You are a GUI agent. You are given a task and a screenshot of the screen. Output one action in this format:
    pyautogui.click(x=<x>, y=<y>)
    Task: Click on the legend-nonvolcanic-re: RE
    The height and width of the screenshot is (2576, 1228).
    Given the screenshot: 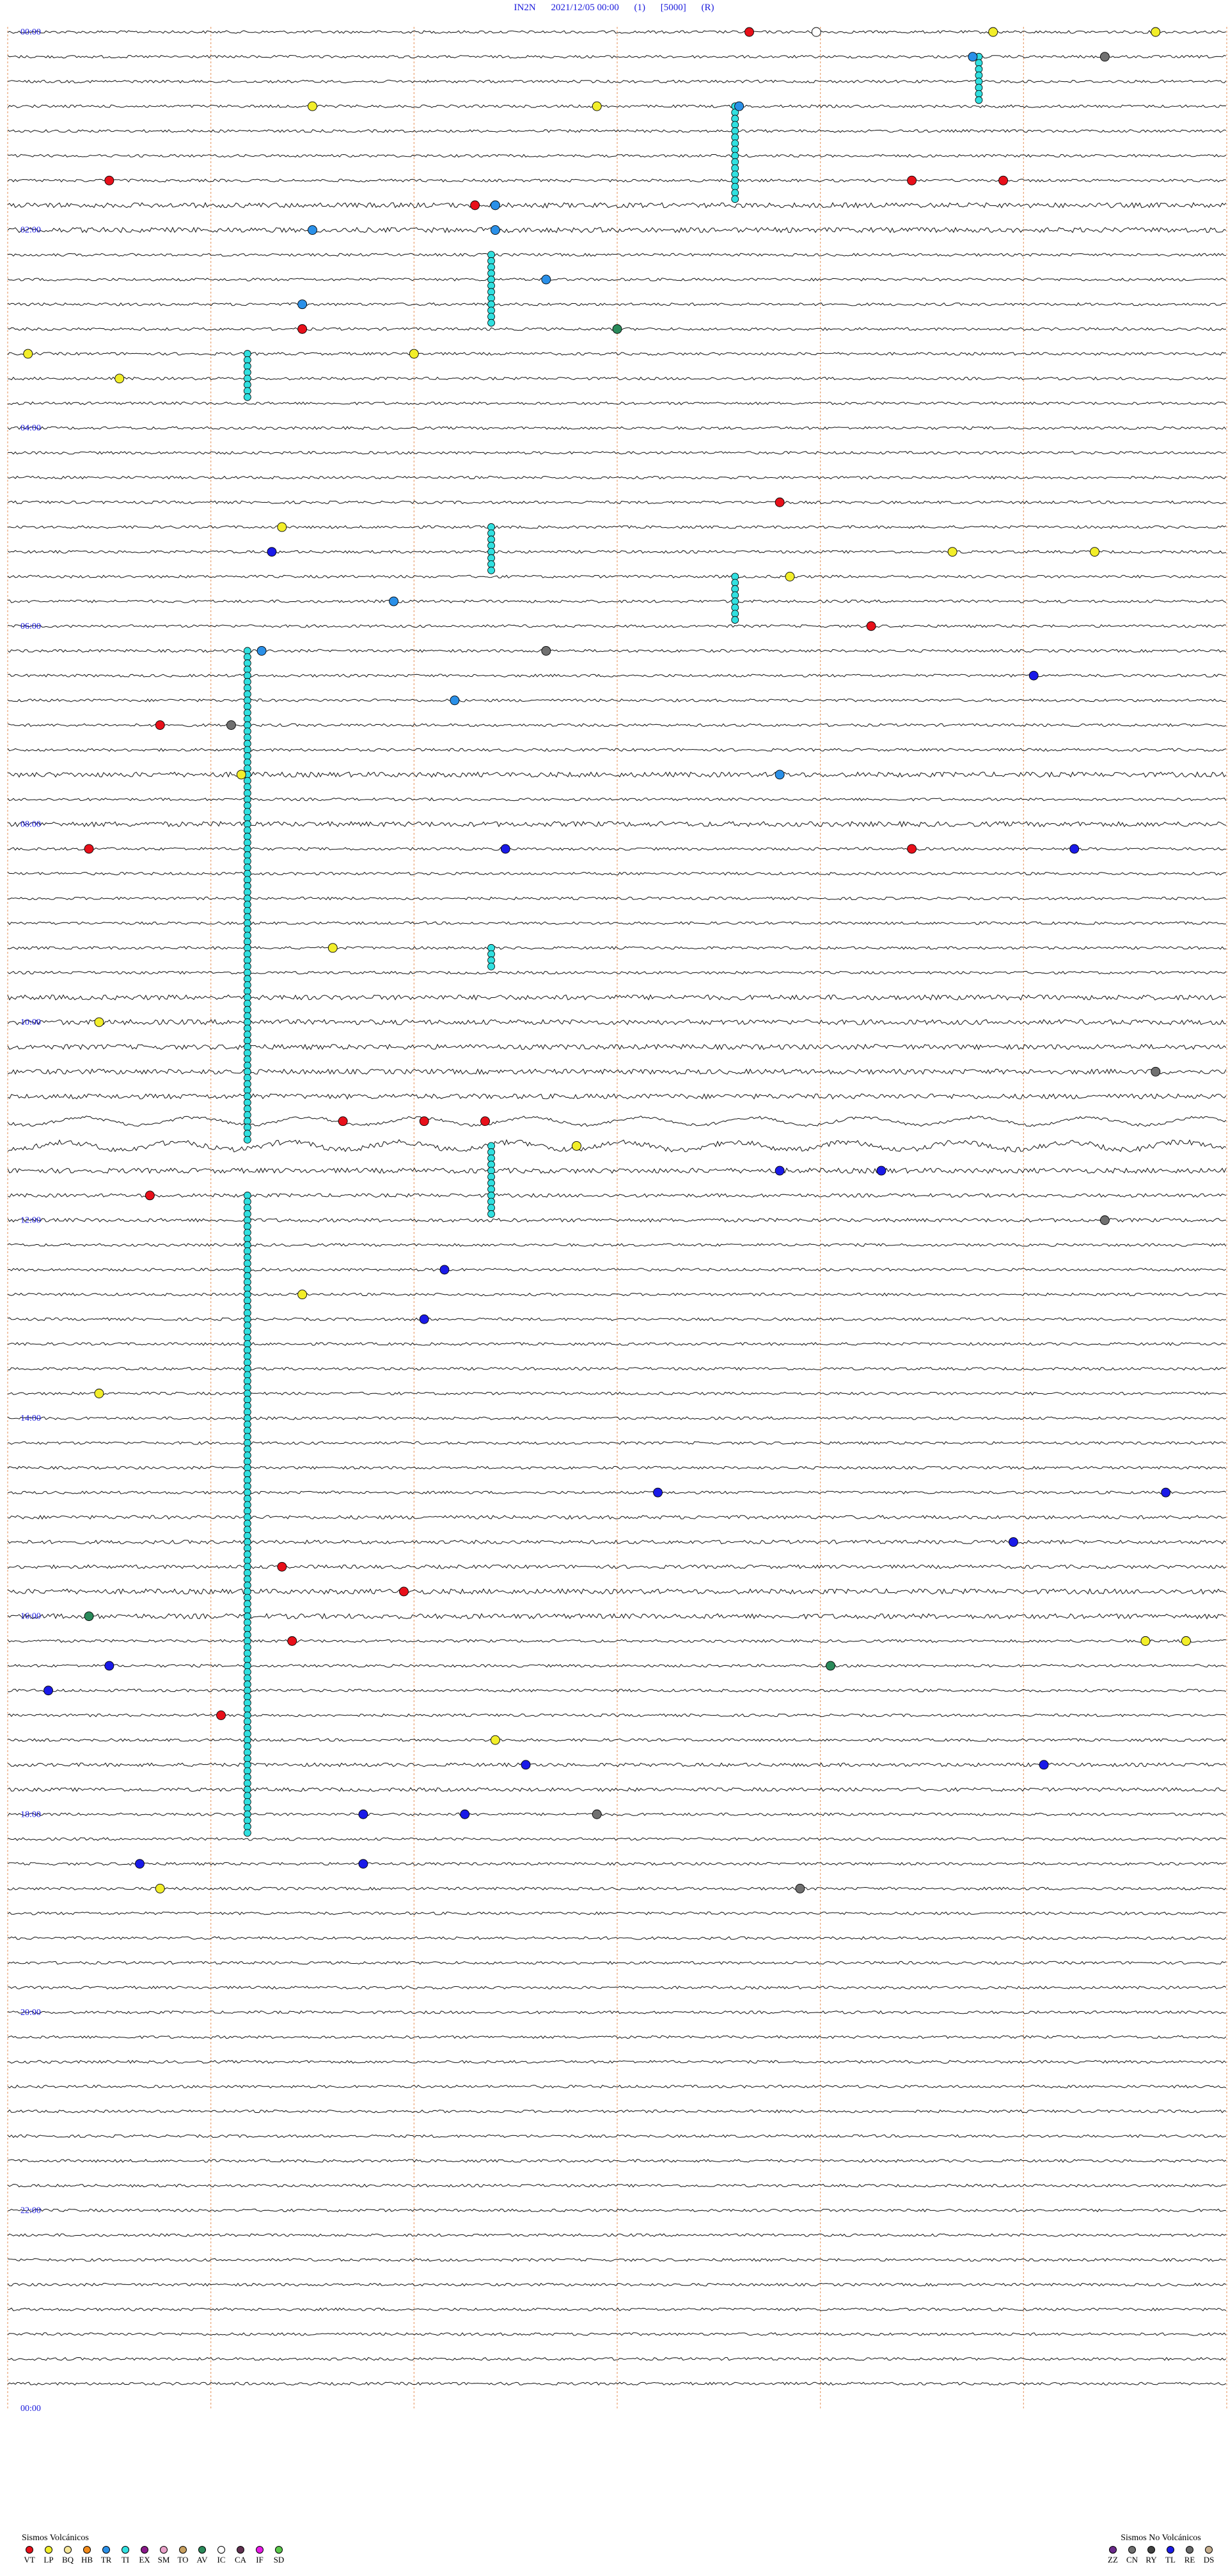 What is the action you would take?
    pyautogui.click(x=1189, y=2555)
    